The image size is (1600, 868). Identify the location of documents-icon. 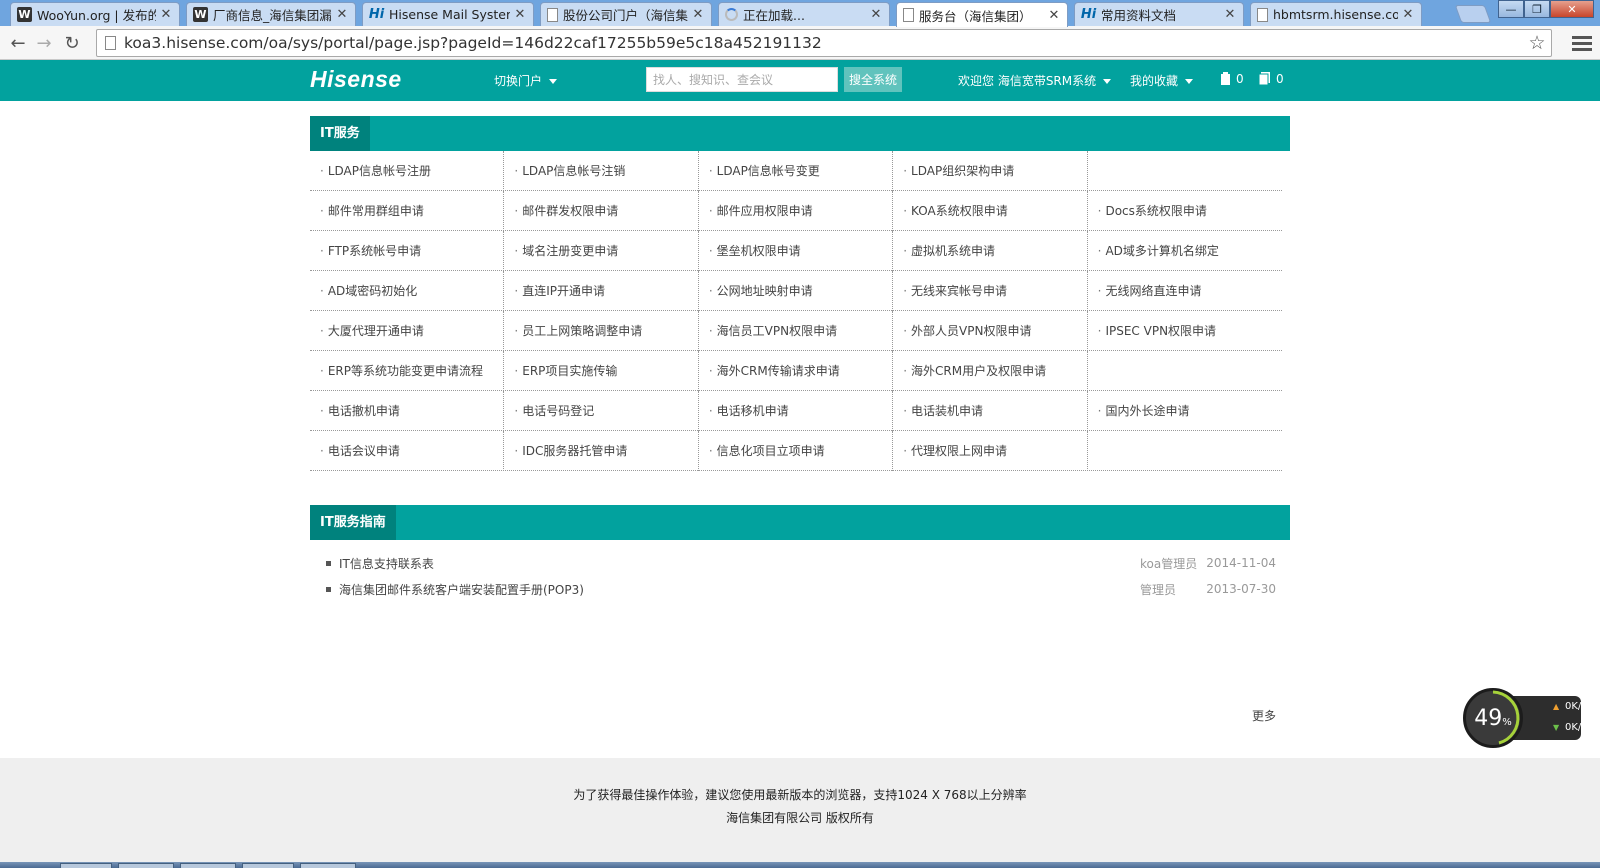
(1264, 79).